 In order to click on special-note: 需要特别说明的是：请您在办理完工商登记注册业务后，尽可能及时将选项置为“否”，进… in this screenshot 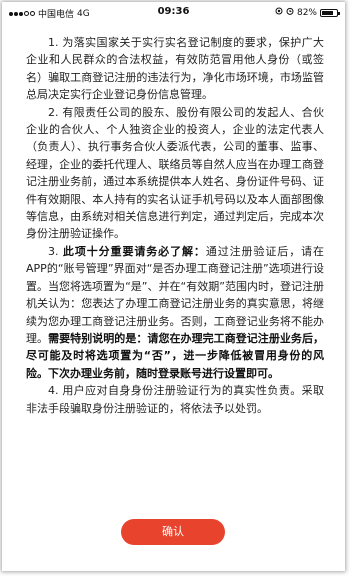, I will do `click(175, 355)`.